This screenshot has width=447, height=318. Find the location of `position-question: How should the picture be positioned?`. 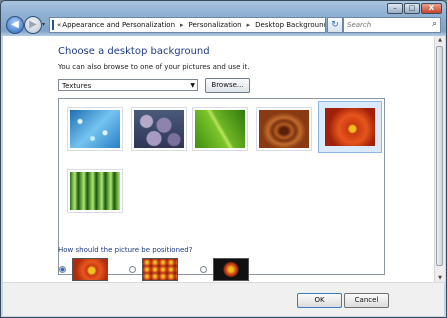

position-question: How should the picture be positioned? is located at coordinates (125, 250).